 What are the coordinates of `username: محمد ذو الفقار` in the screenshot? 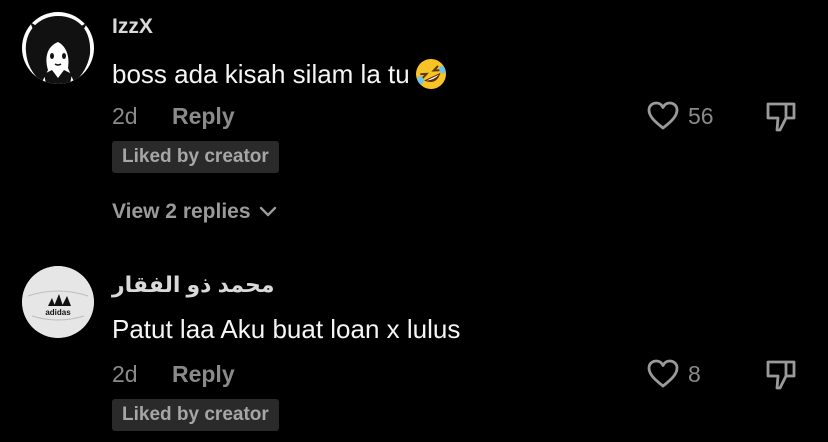 It's located at (193, 285).